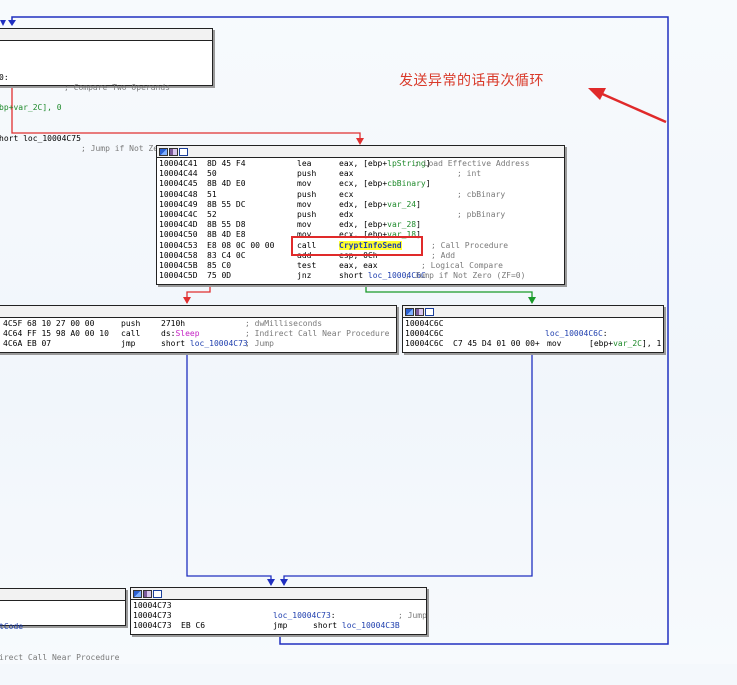 The image size is (737, 685). I want to click on asm-row: 10004C4C 52 push edx ; pbBinary, so click(360, 215).